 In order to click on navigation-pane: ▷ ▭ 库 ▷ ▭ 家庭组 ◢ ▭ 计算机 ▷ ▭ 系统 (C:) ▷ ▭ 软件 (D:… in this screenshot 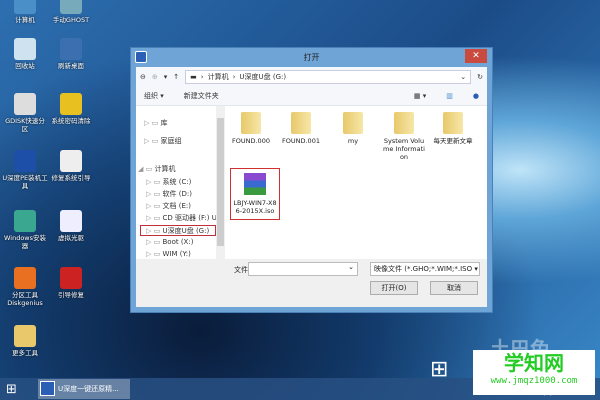, I will do `click(180, 186)`.